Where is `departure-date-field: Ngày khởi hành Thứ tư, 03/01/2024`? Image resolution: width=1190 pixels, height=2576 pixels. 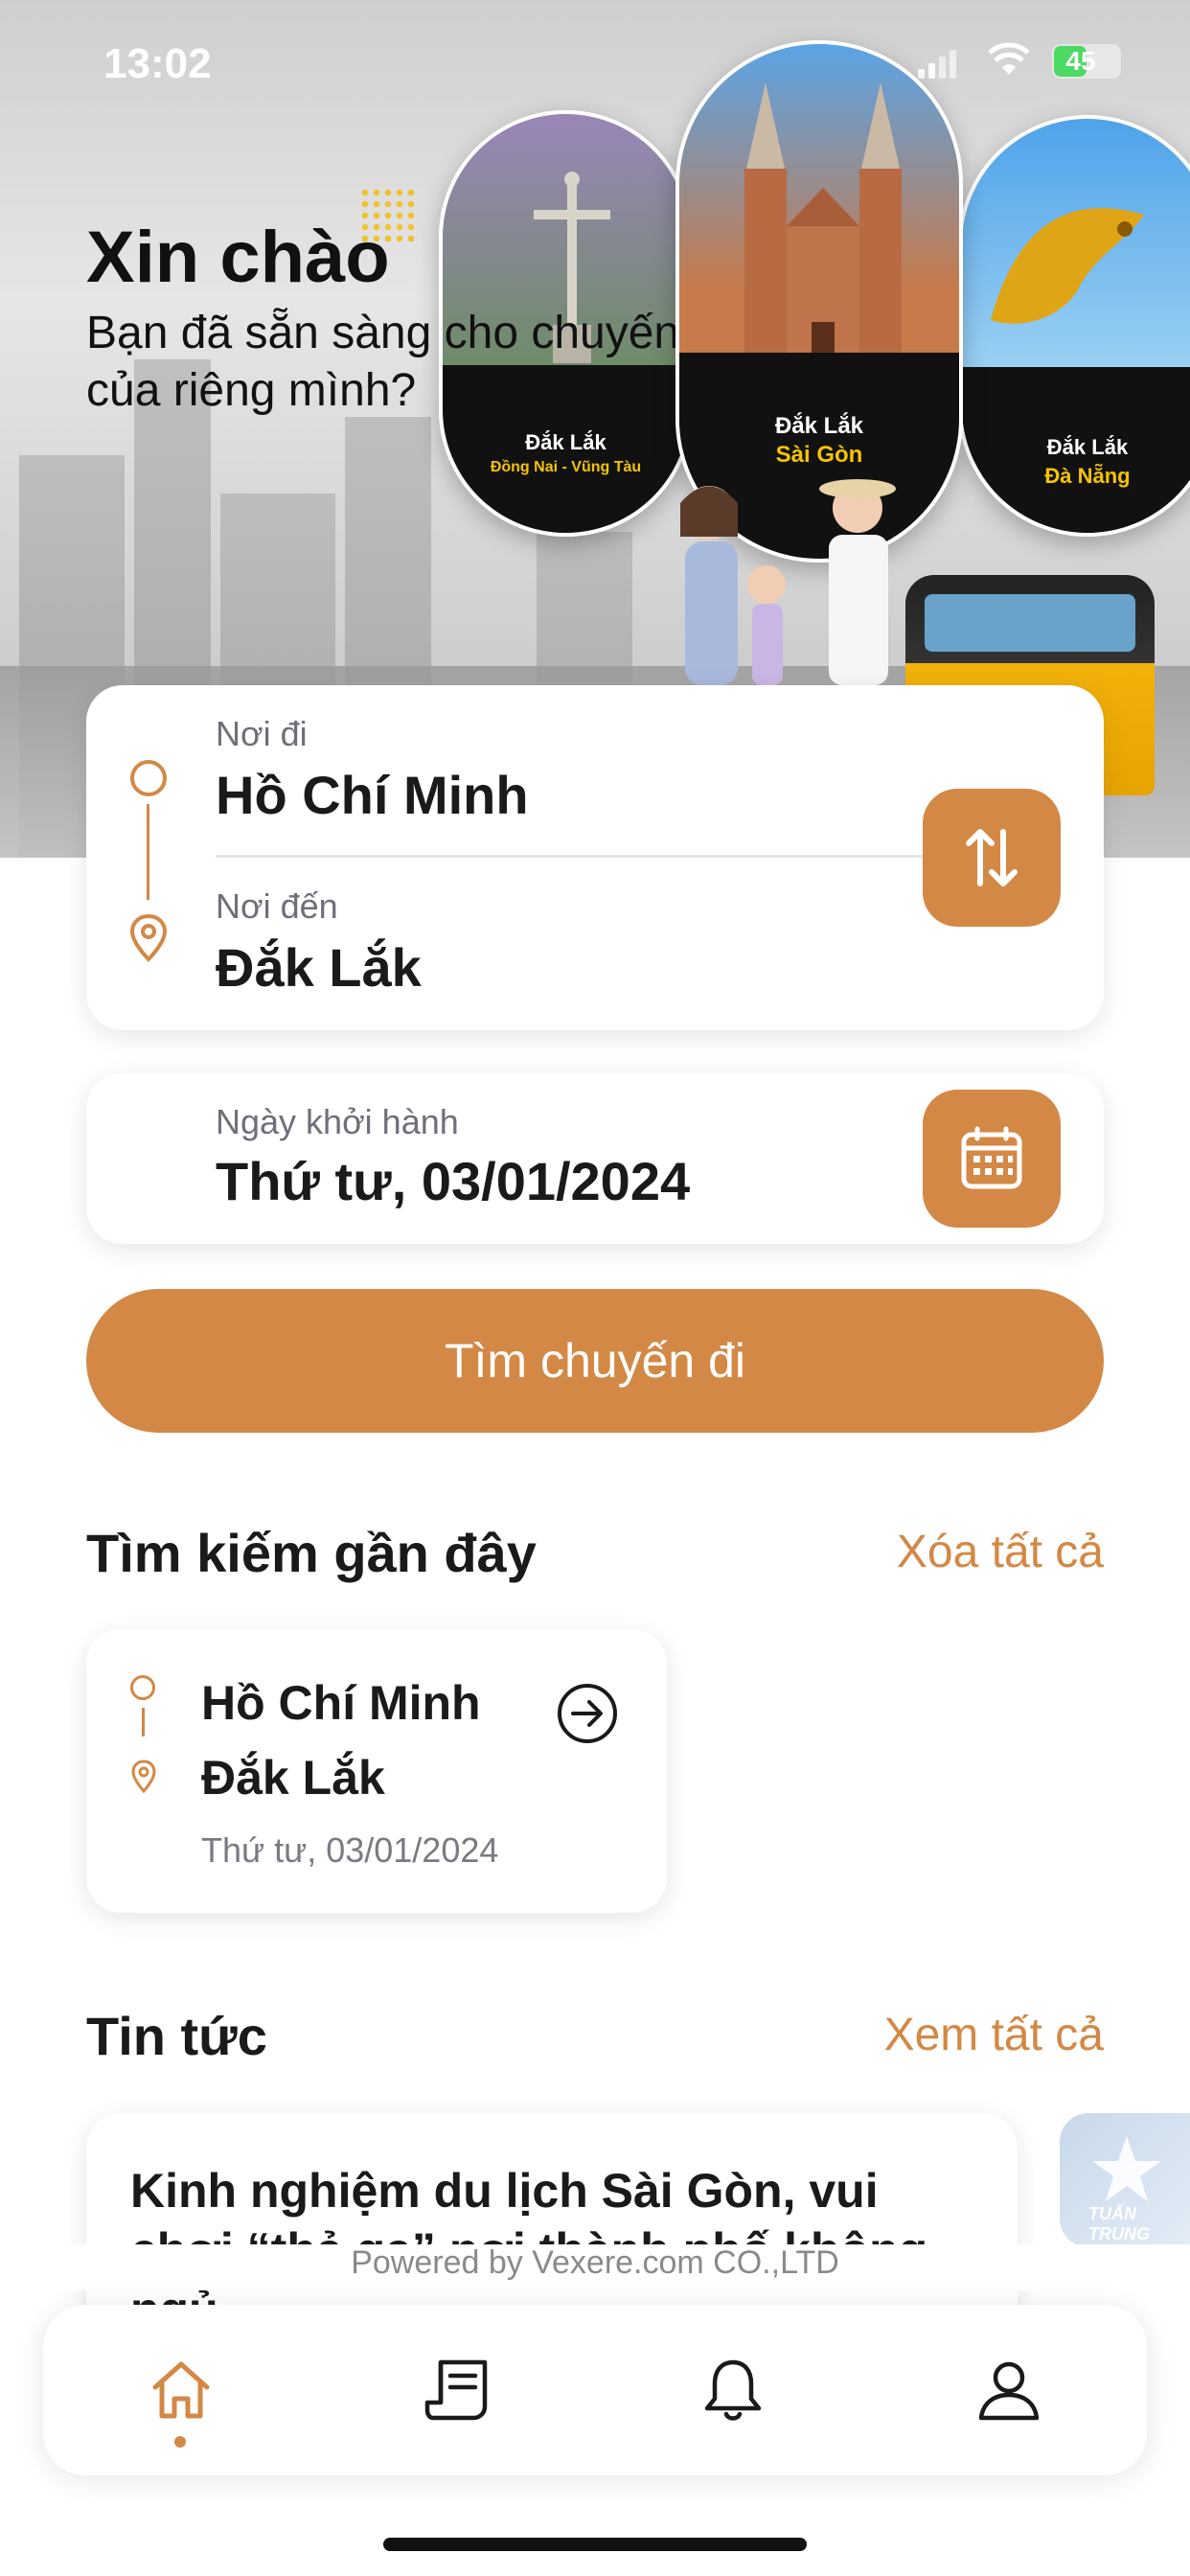
departure-date-field: Ngày khởi hành Thứ tư, 03/01/2024 is located at coordinates (595, 1158).